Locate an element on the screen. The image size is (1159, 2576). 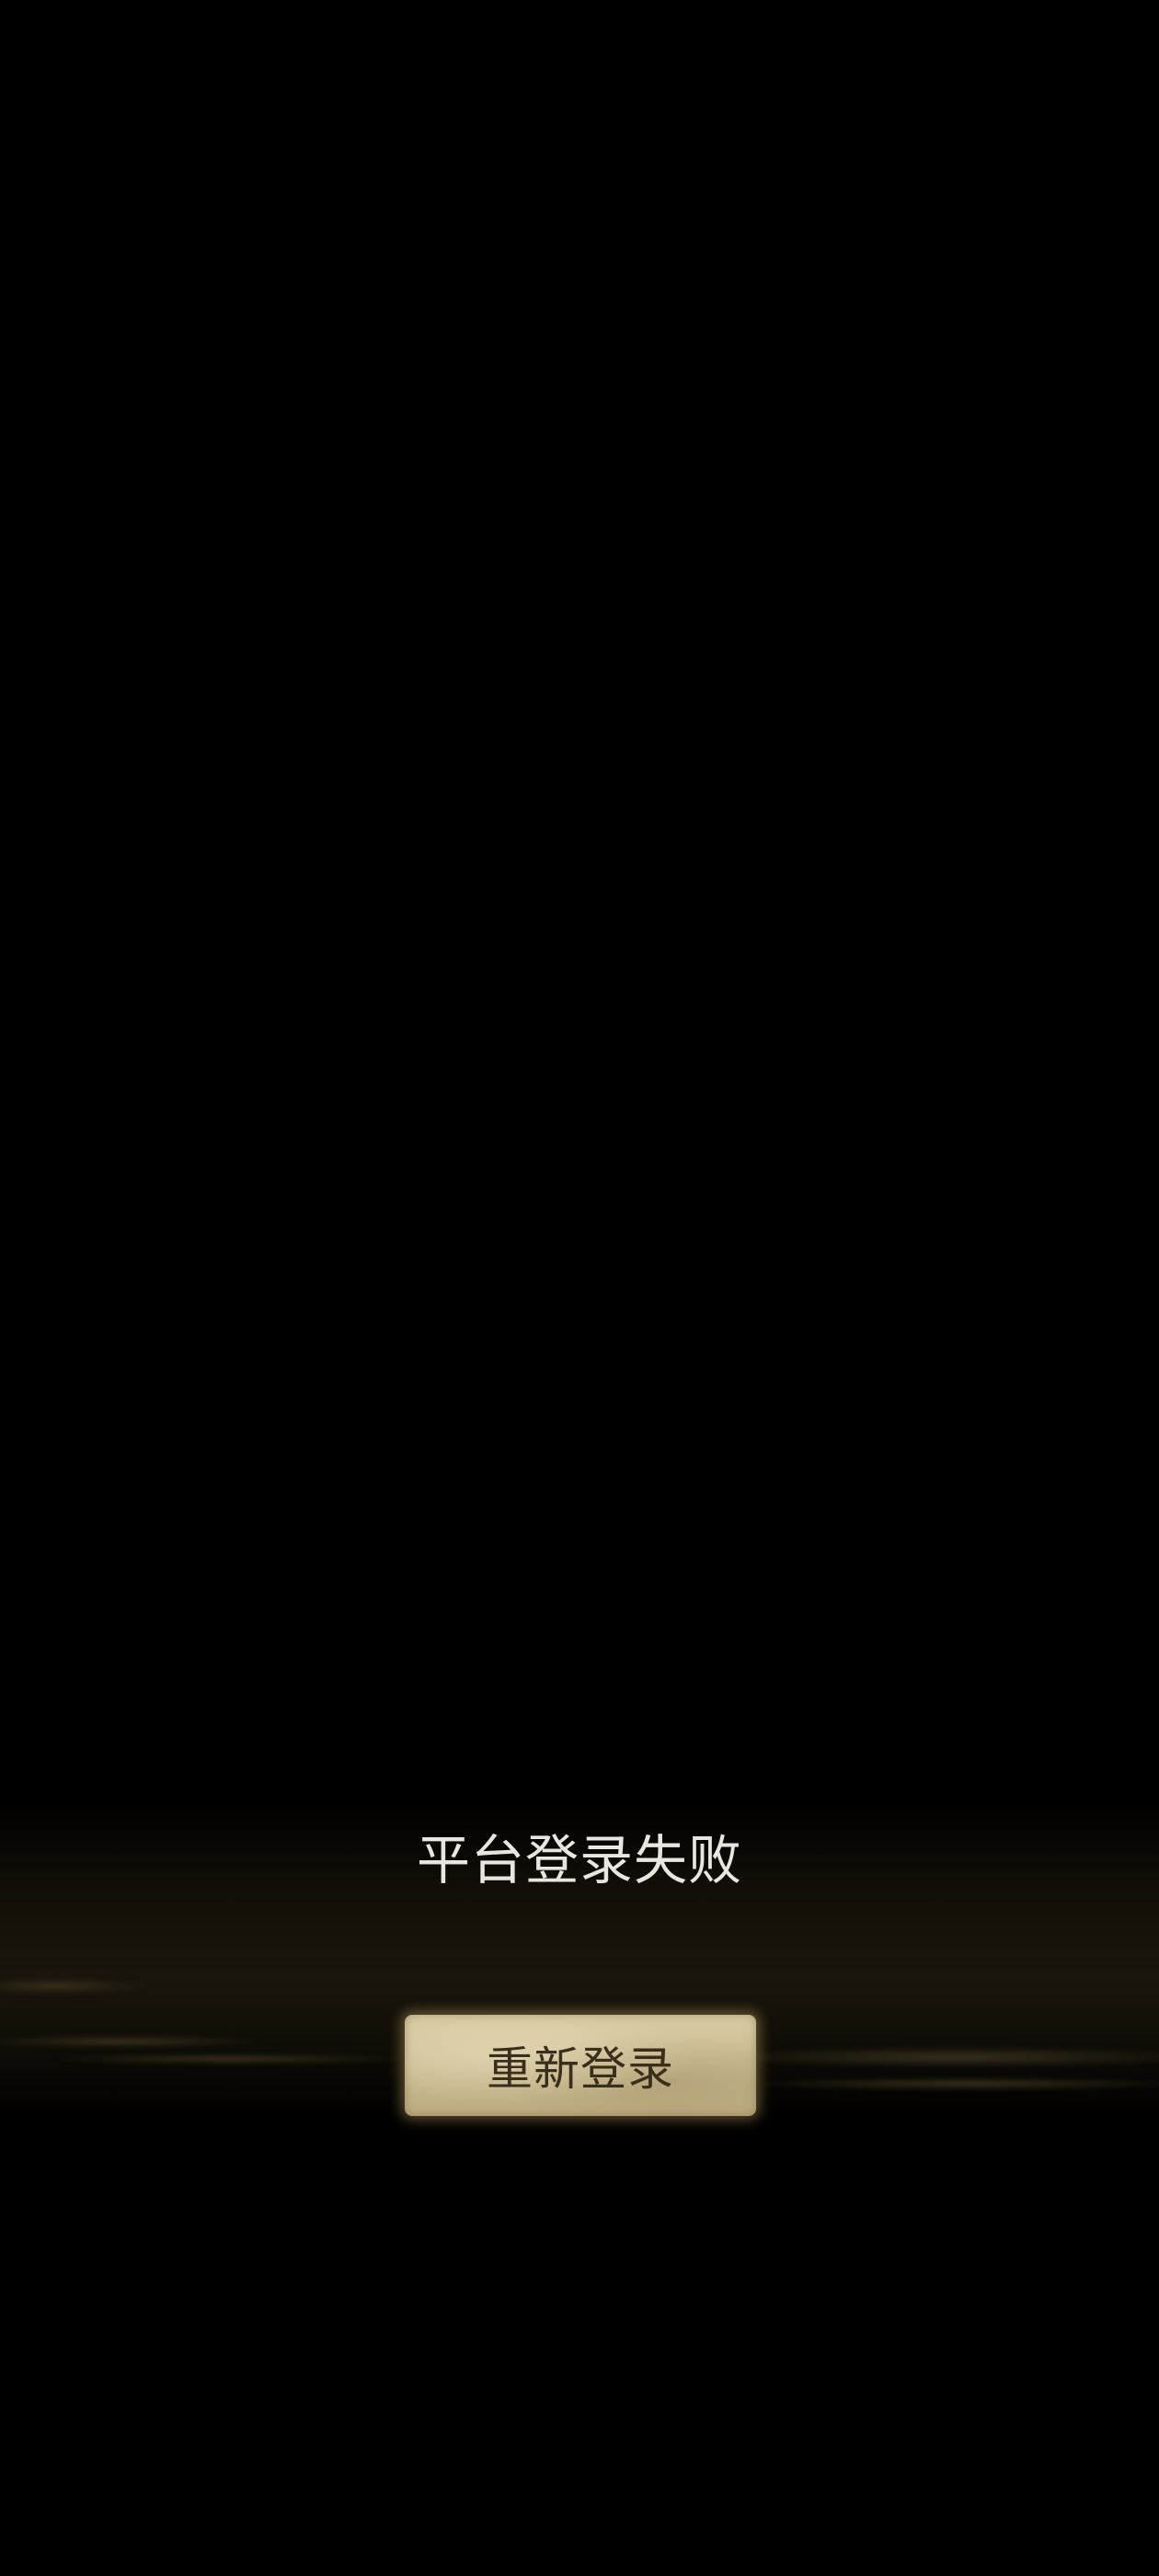
relogin-button-label: 重新登录 is located at coordinates (580, 2069).